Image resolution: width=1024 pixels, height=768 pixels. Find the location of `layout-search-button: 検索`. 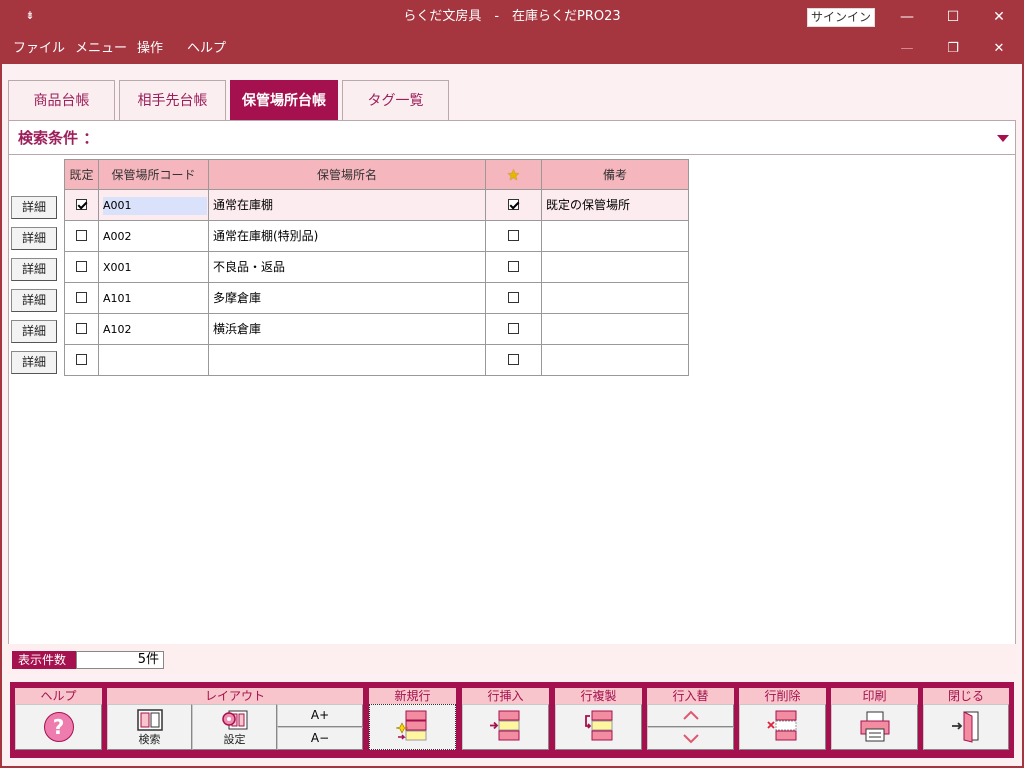

layout-search-button: 検索 is located at coordinates (149, 727).